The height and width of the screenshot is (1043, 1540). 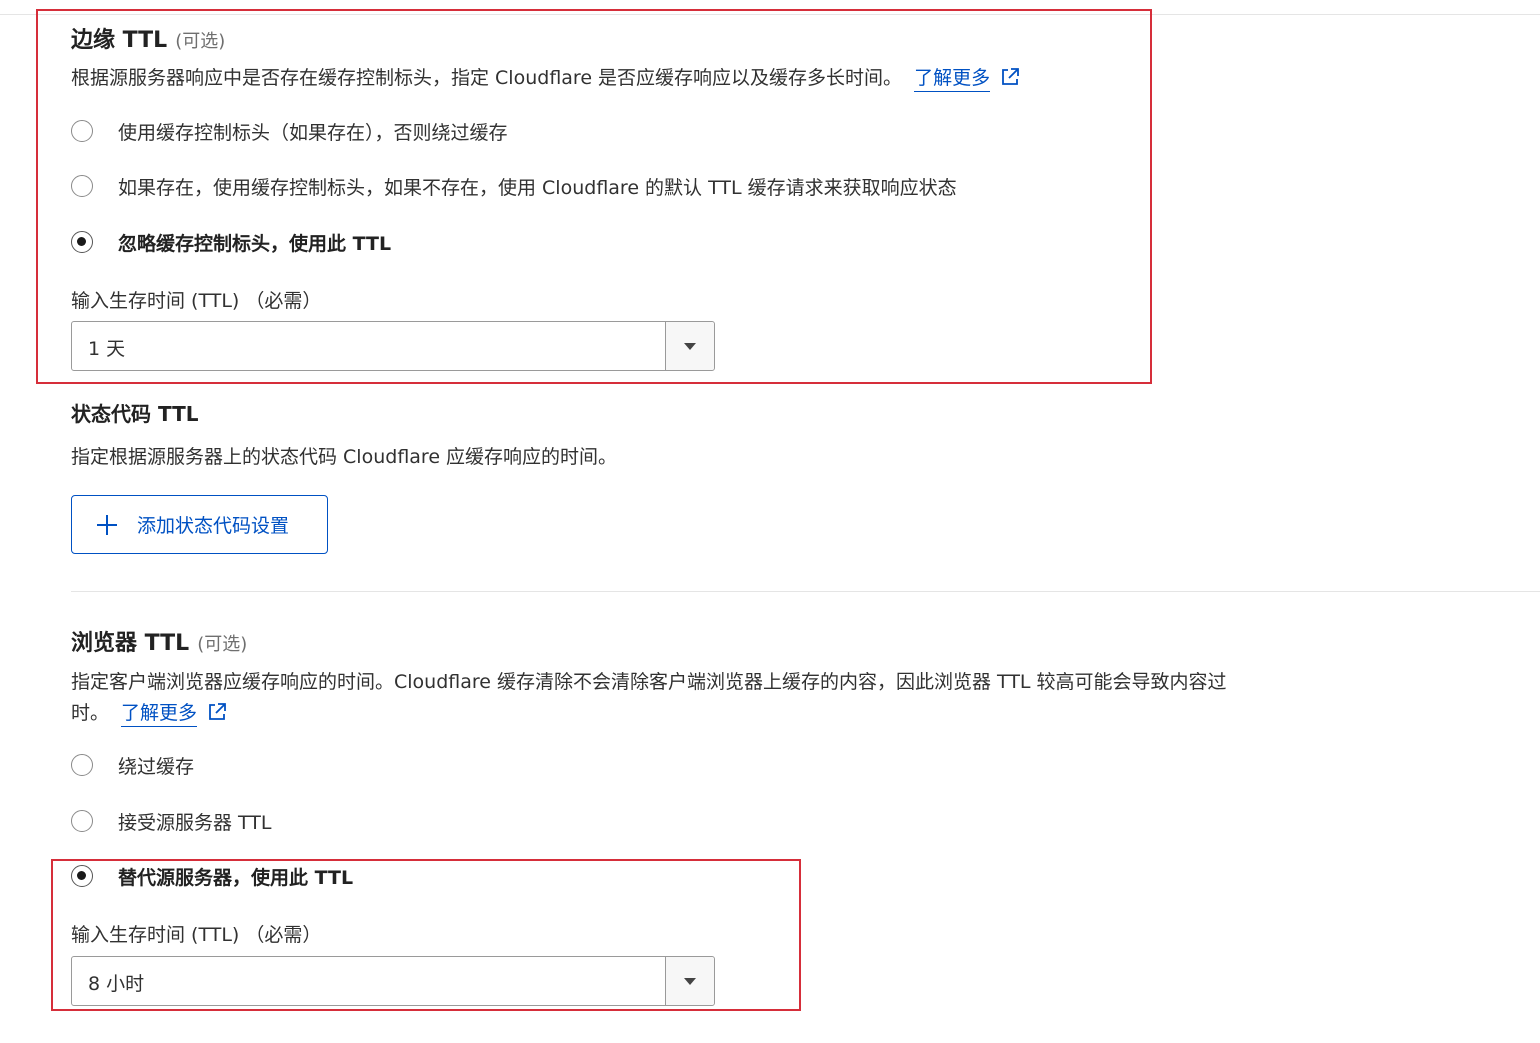 I want to click on browser-ttl-option-2: 接受源服务器 TTL, so click(x=171, y=821).